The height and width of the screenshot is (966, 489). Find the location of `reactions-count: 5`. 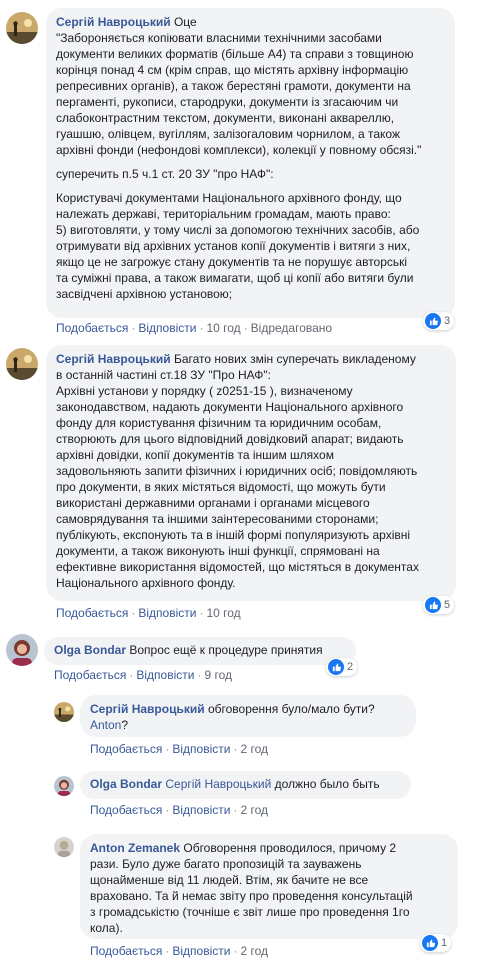

reactions-count: 5 is located at coordinates (439, 605).